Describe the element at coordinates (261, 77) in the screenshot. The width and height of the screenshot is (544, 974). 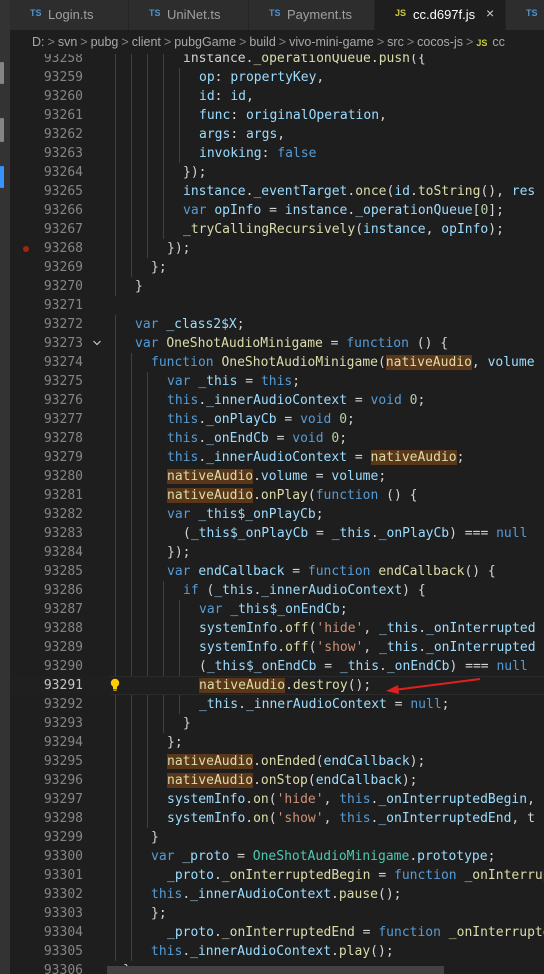
I see `code-text: op: propertyKey,` at that location.